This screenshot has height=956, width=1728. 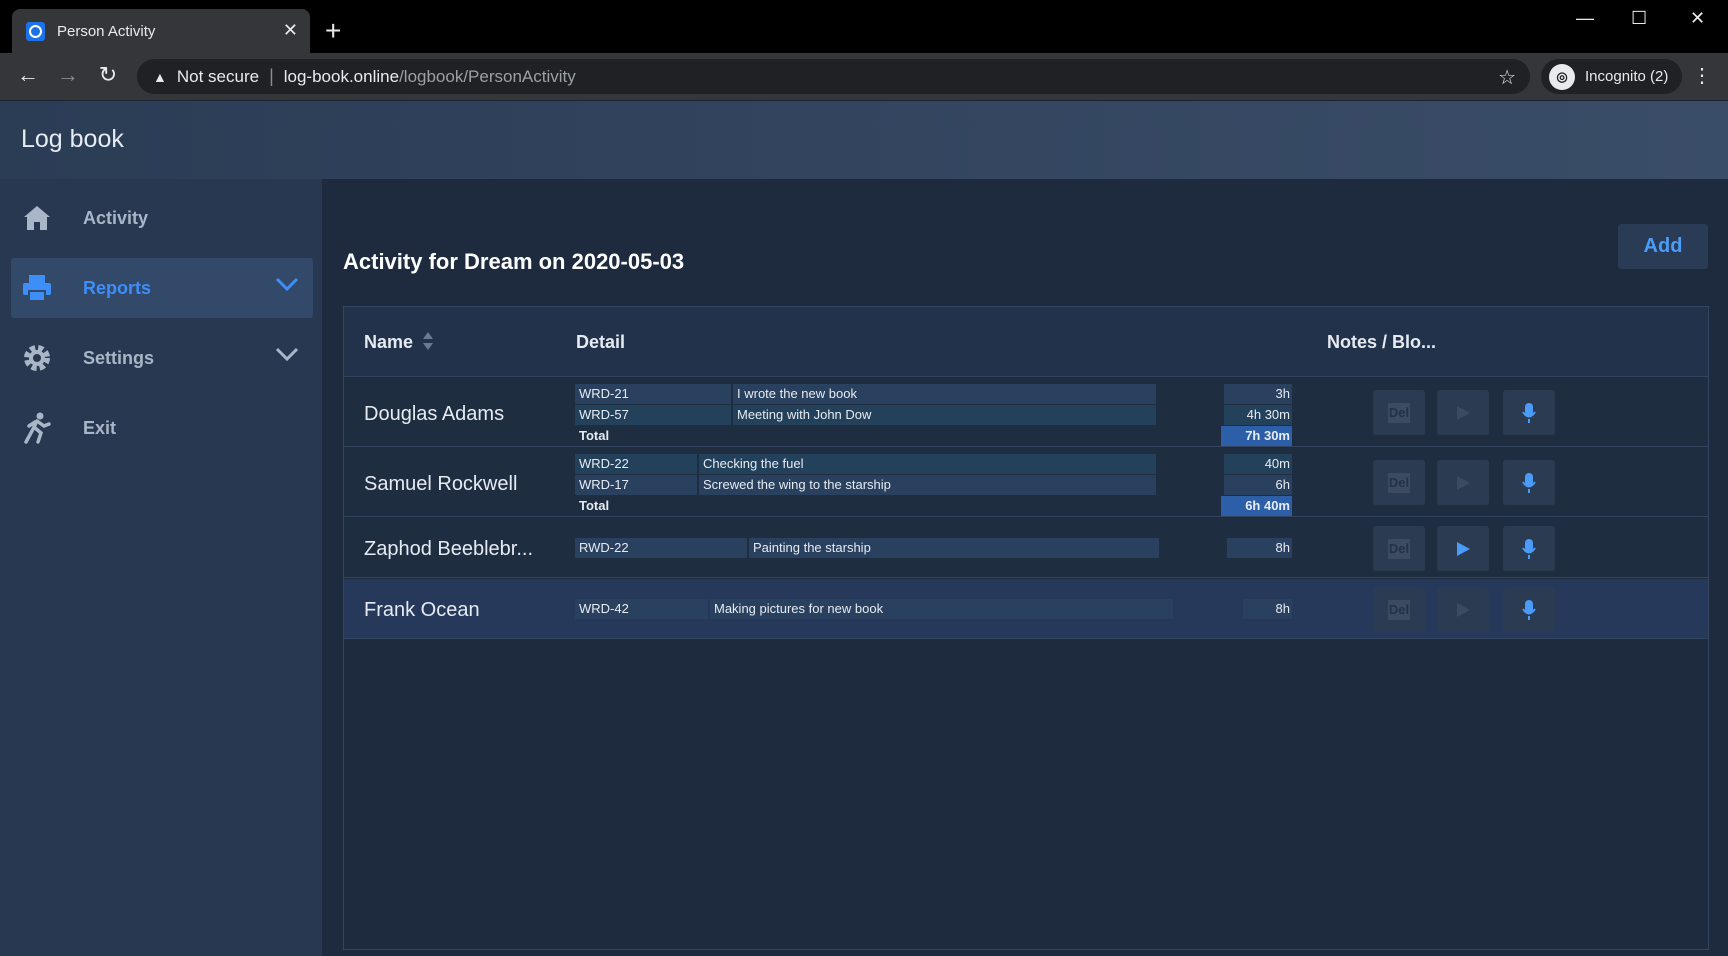 What do you see at coordinates (428, 341) in the screenshot?
I see `sort-icon` at bounding box center [428, 341].